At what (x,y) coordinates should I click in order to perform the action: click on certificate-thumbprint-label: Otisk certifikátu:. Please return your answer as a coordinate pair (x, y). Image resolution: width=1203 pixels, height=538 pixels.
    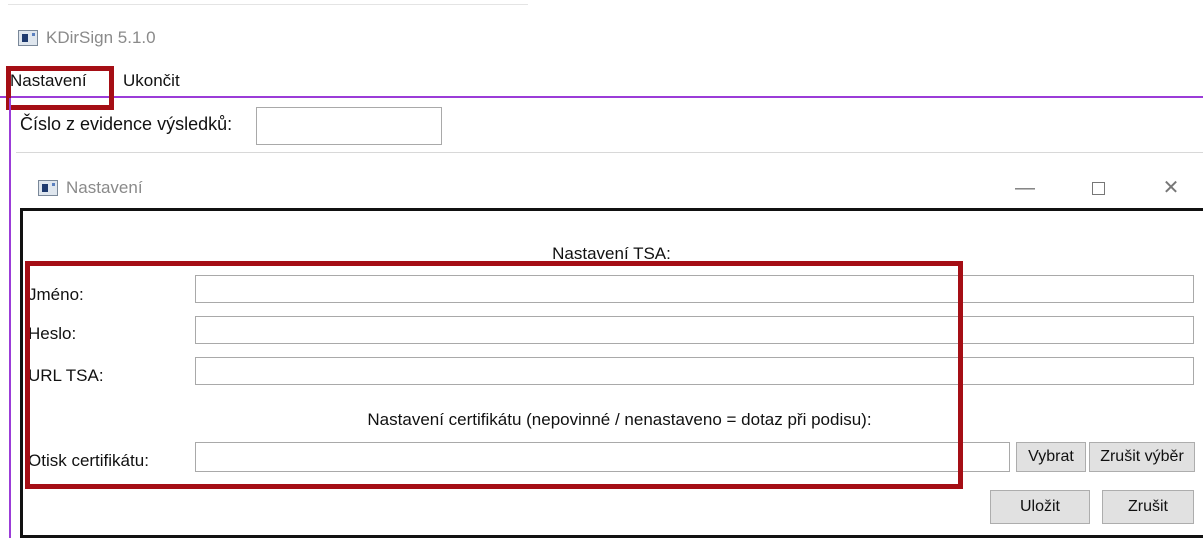
    Looking at the image, I should click on (88, 460).